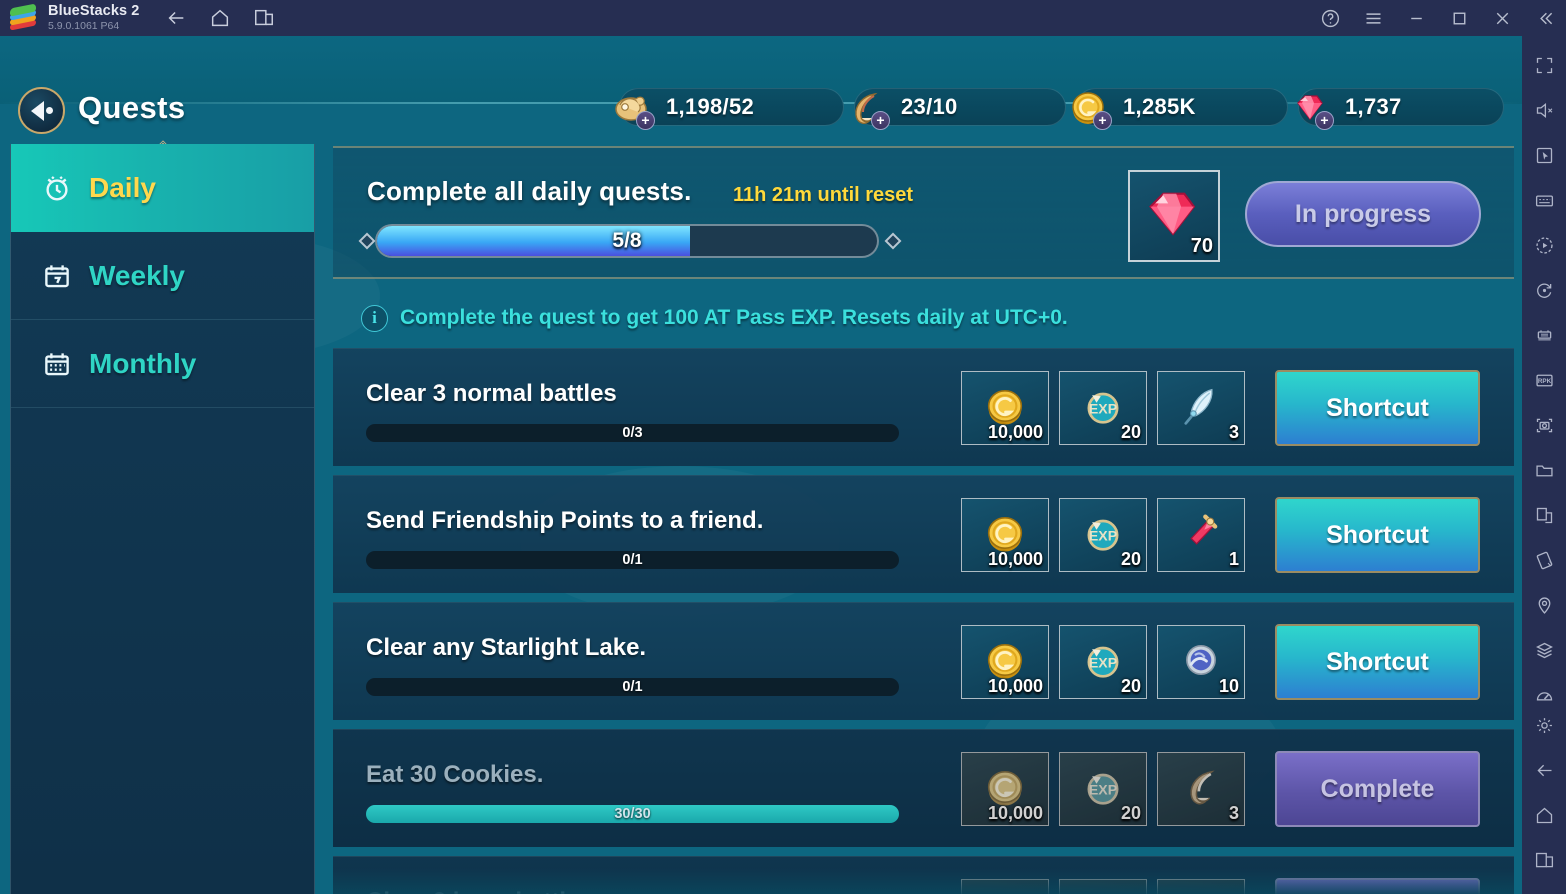 The image size is (1566, 894). I want to click on fullscreen-icon, so click(1544, 65).